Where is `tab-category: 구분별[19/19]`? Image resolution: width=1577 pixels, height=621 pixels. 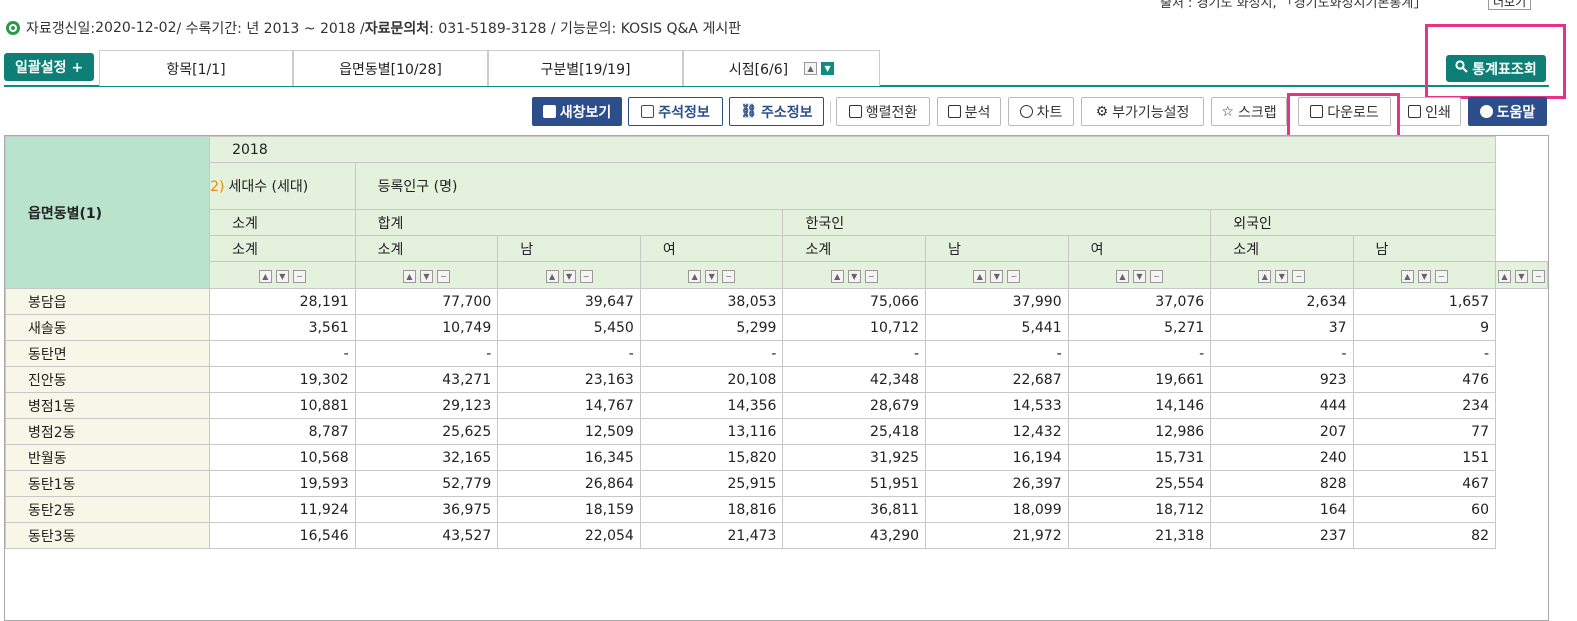
tab-category: 구분별[19/19] is located at coordinates (585, 68).